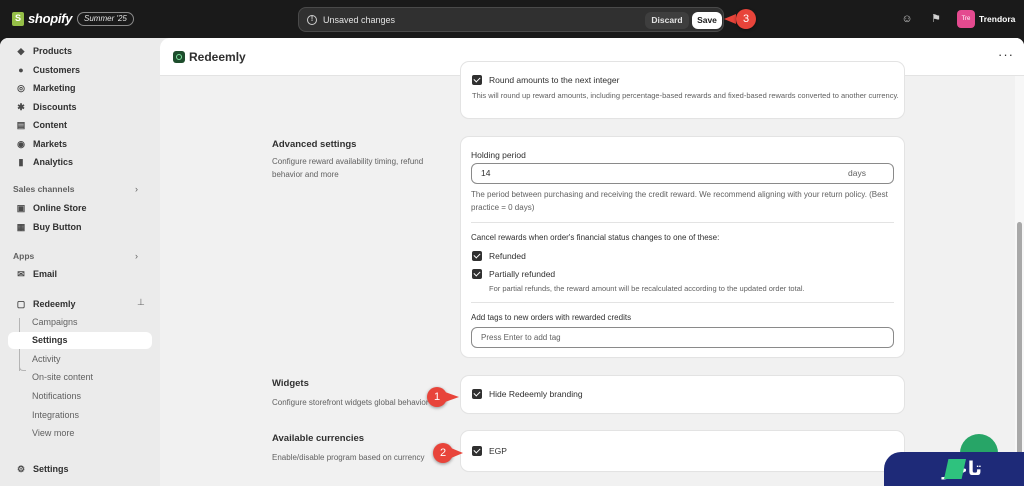 Image resolution: width=1024 pixels, height=486 pixels. Describe the element at coordinates (857, 173) in the screenshot. I see `holding-period-suffix: days` at that location.